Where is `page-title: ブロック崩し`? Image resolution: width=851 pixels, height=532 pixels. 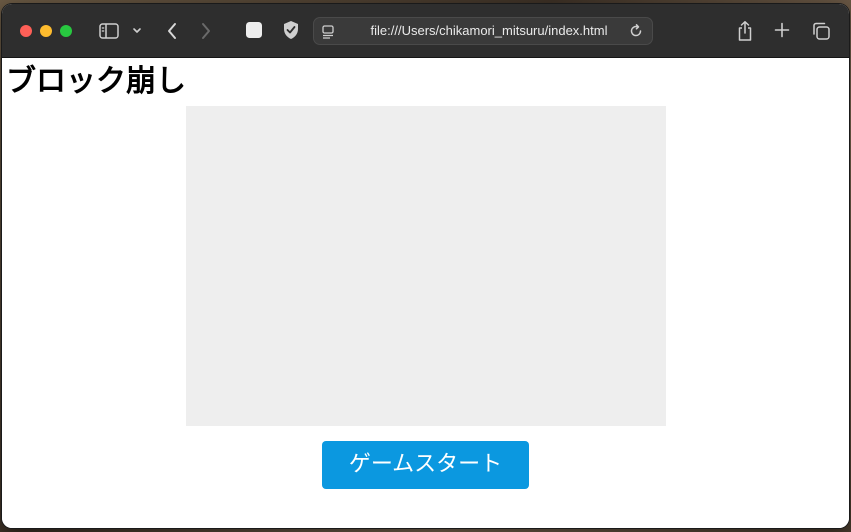
page-title: ブロック崩し is located at coordinates (96, 81).